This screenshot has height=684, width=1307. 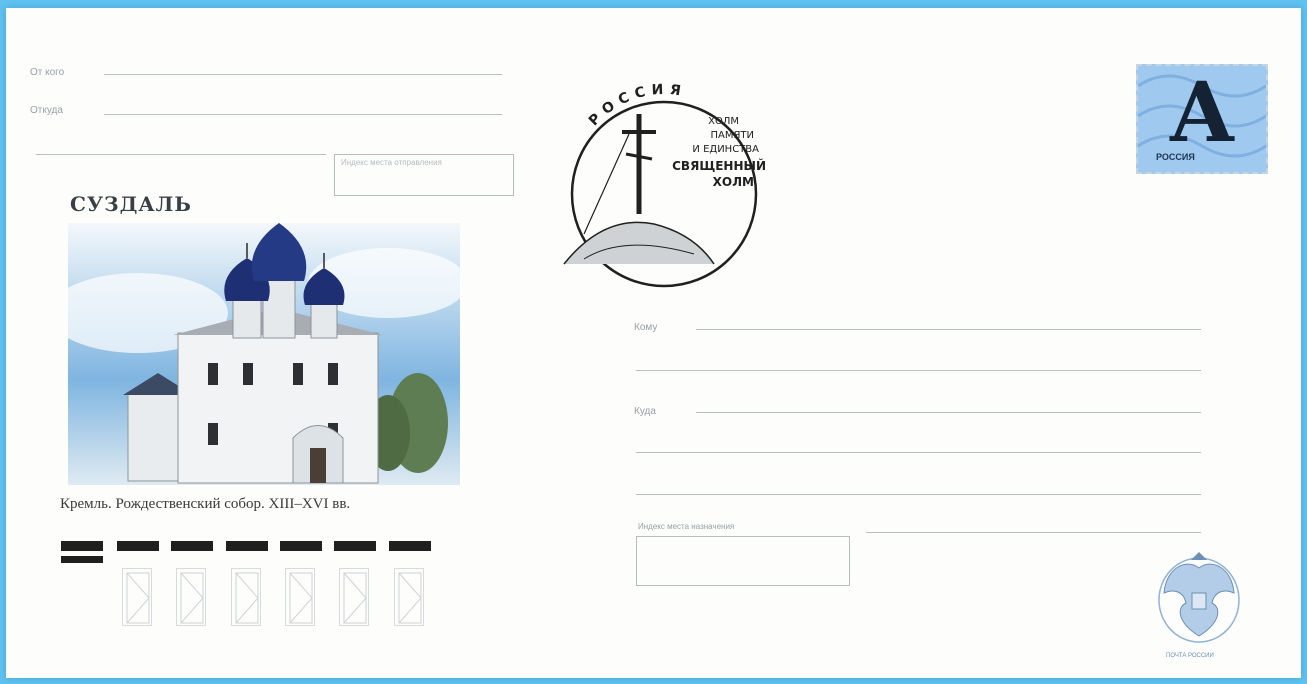 I want to click on city-title: СУЗДАЛЬ, so click(x=131, y=204).